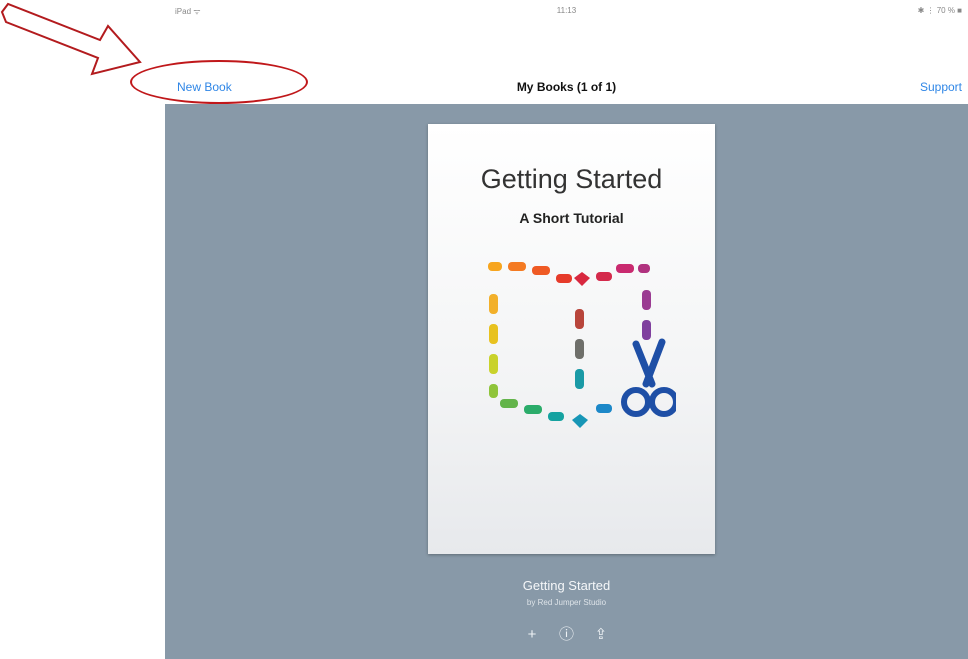 This screenshot has height=659, width=968. I want to click on navigation-bar: New Book My Books (1 of 1) Support, so click(566, 87).